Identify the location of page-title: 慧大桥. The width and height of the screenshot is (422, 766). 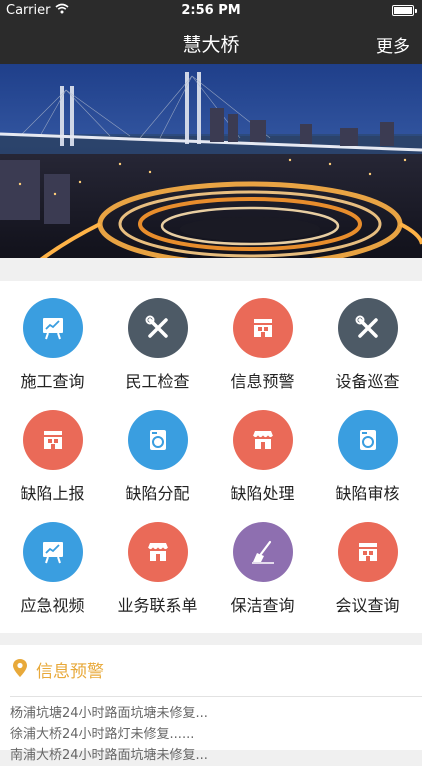
(211, 45).